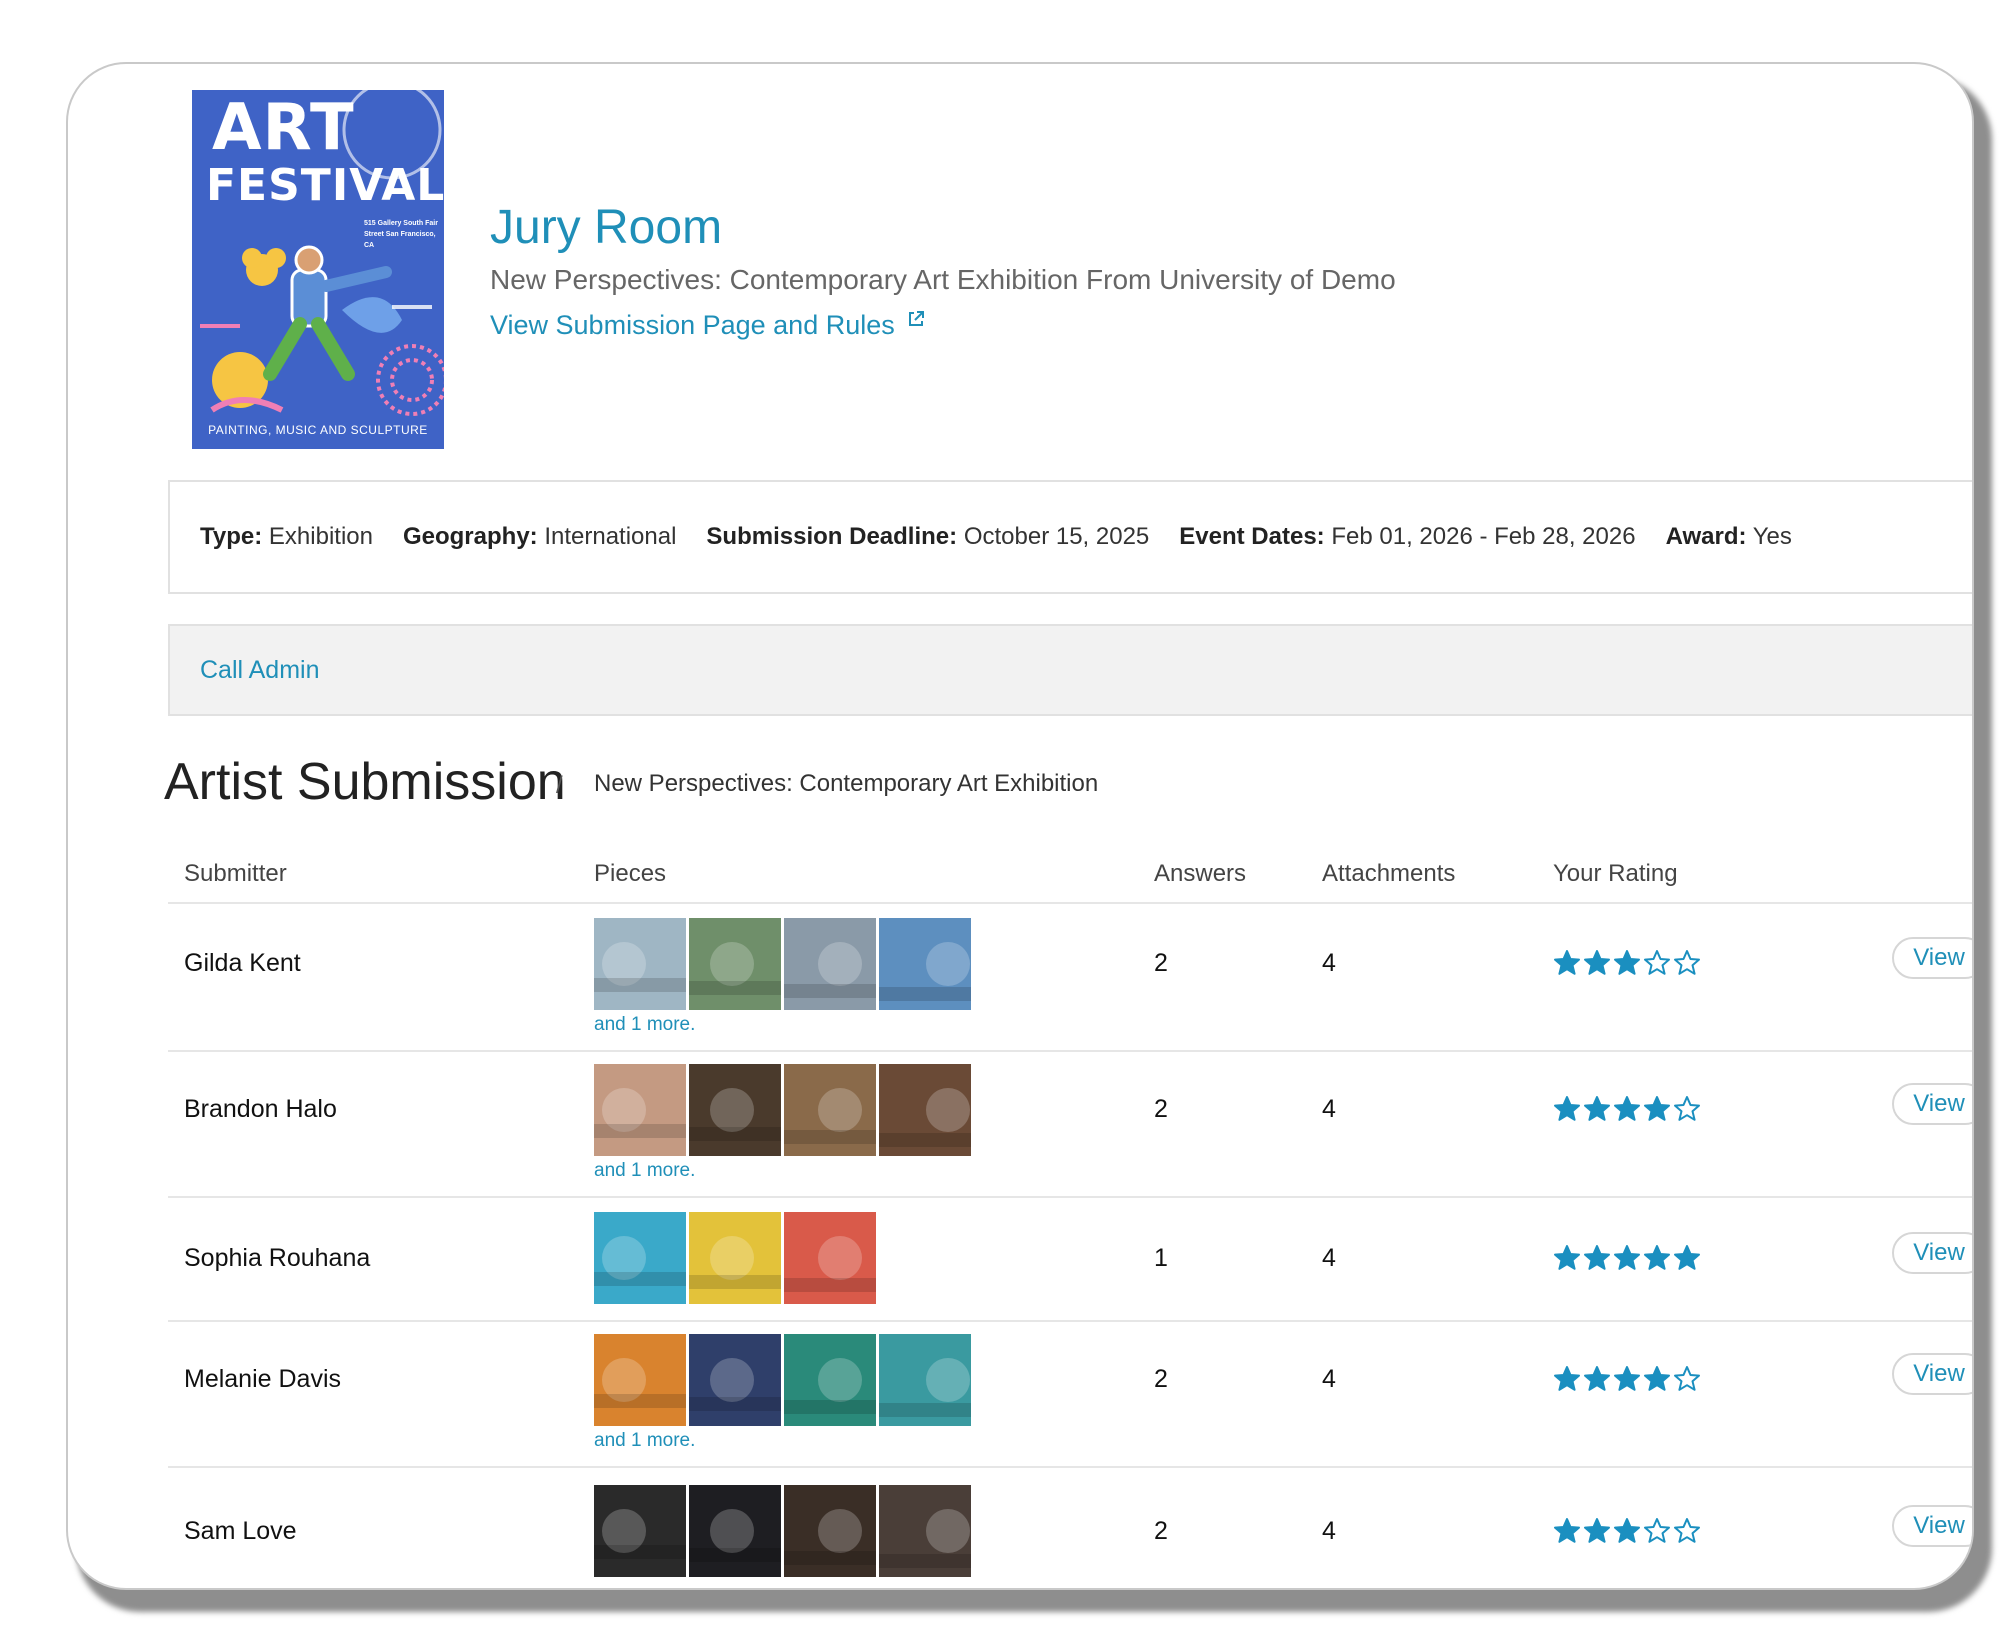  Describe the element at coordinates (1615, 873) in the screenshot. I see `header-rating: Your Rating` at that location.